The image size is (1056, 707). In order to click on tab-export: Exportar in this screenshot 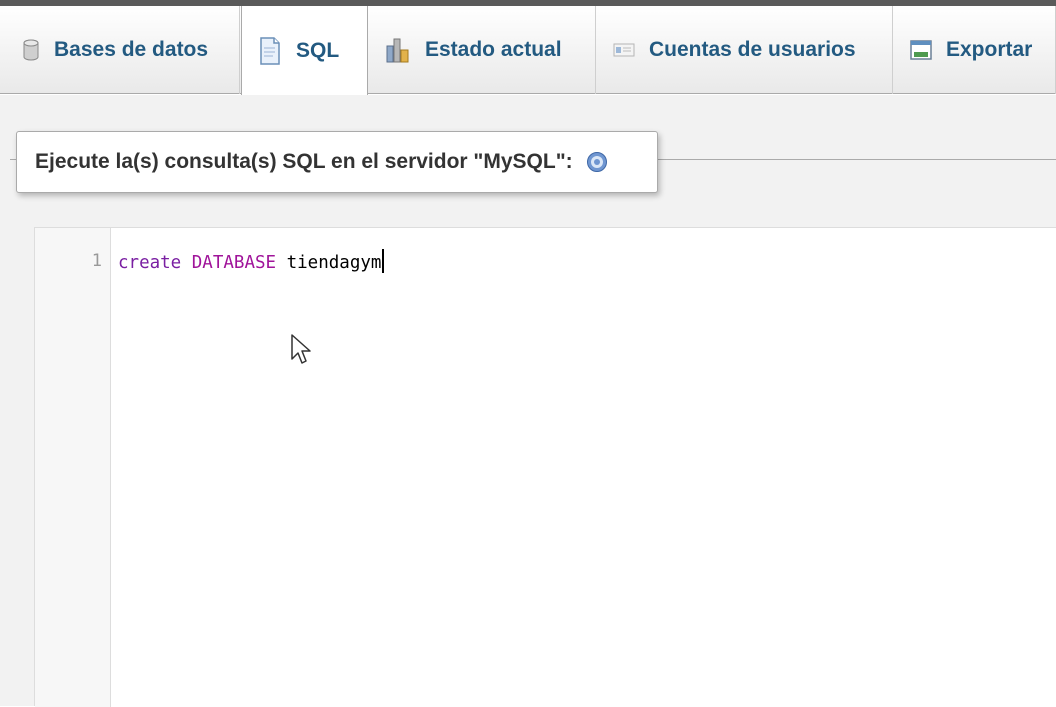, I will do `click(975, 50)`.